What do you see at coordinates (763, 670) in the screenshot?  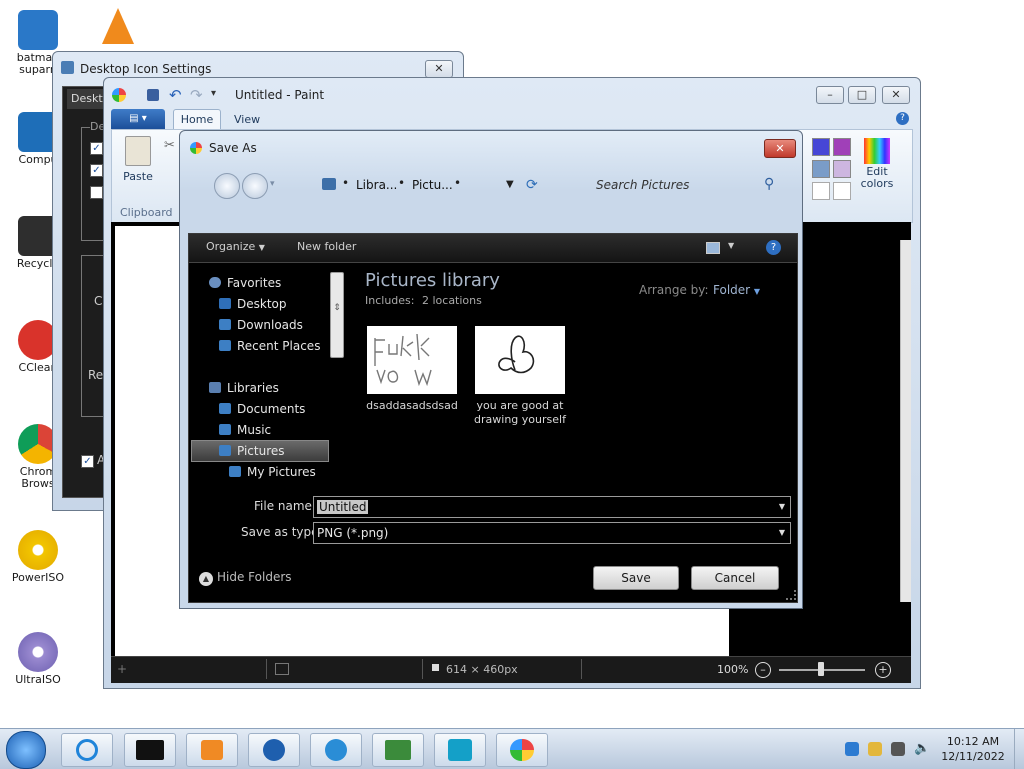 I see `zoom-out-button: –` at bounding box center [763, 670].